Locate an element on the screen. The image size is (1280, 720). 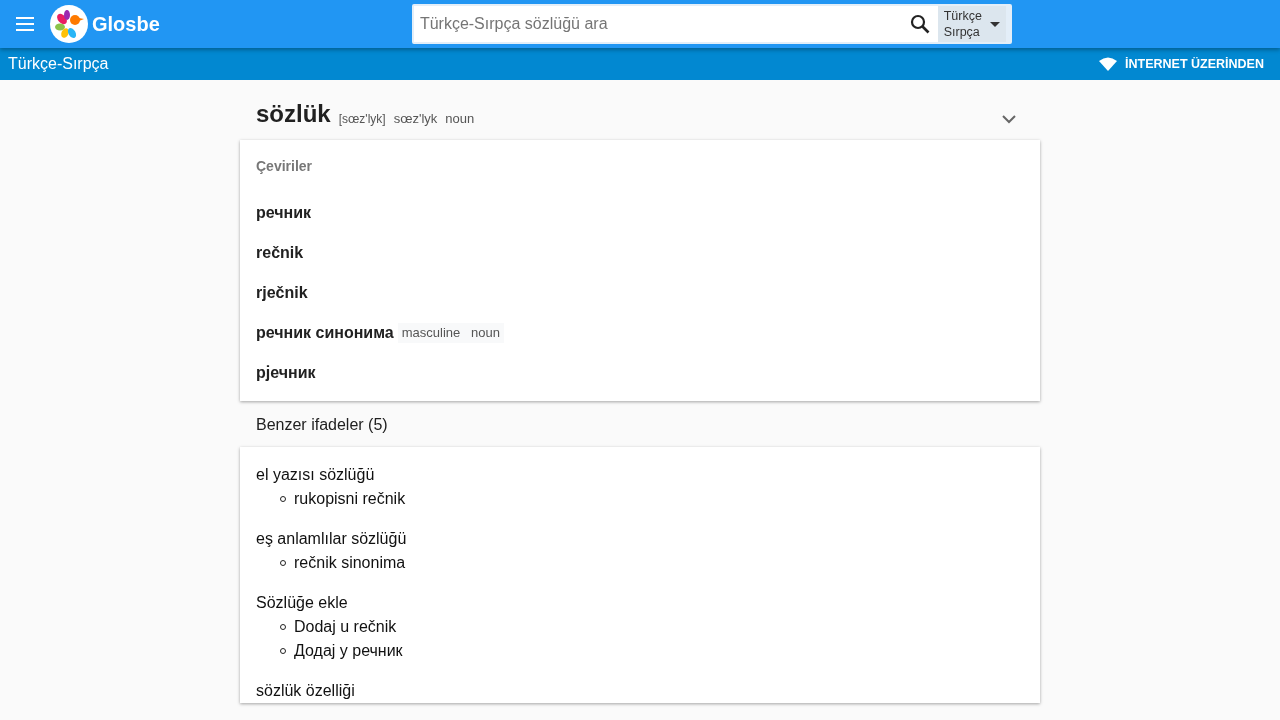
phrase-text: eş anlamlılar sözlüğü is located at coordinates (640, 539).